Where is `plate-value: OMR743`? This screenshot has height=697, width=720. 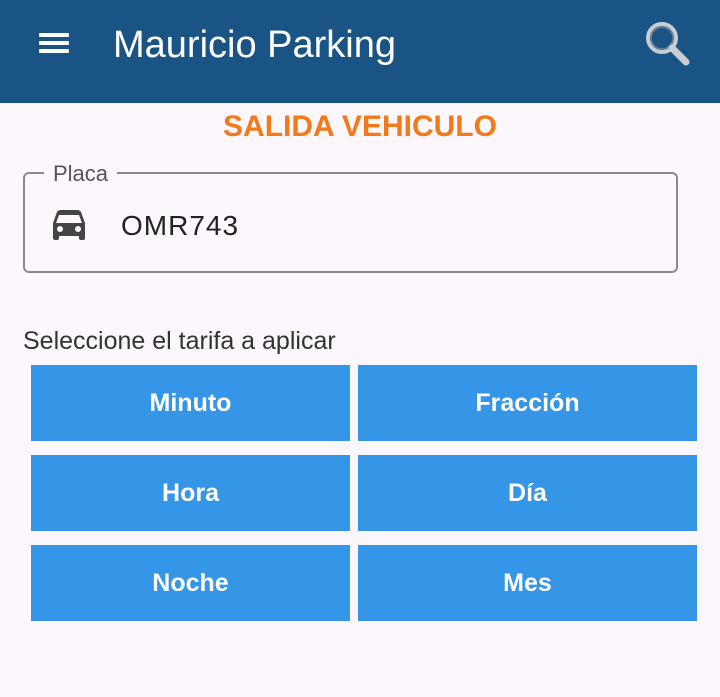
plate-value: OMR743 is located at coordinates (180, 225).